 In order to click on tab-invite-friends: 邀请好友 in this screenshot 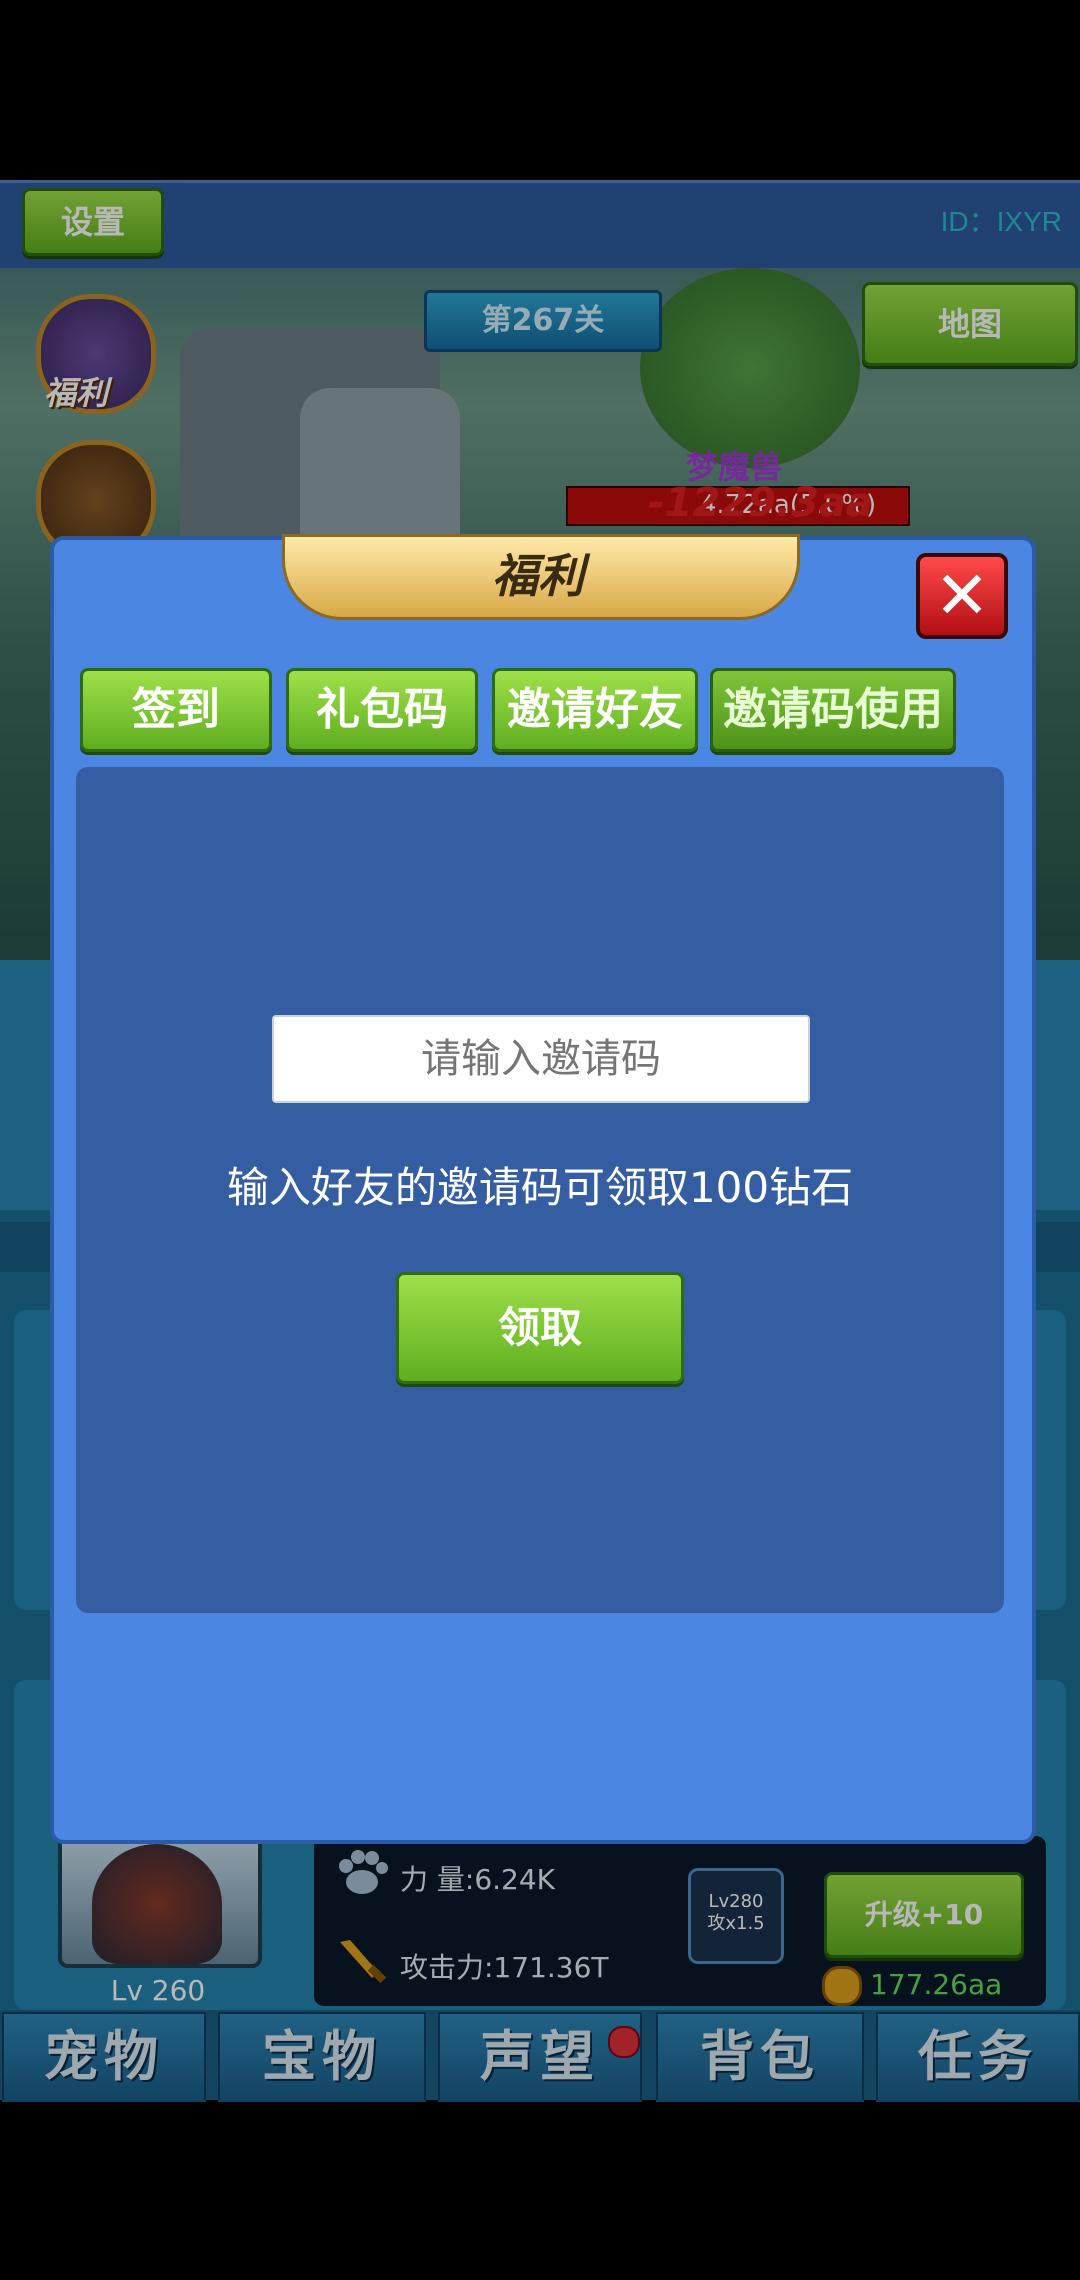, I will do `click(595, 710)`.